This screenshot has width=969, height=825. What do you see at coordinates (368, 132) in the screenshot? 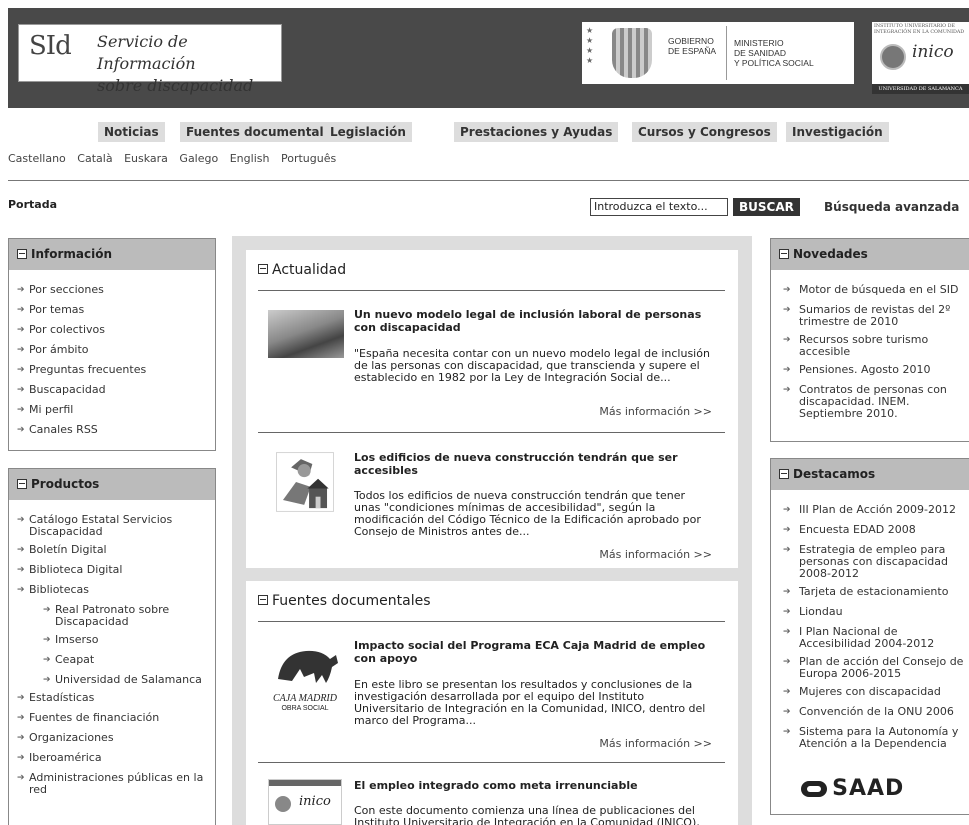
I see `nav-legislacion: Legislación` at bounding box center [368, 132].